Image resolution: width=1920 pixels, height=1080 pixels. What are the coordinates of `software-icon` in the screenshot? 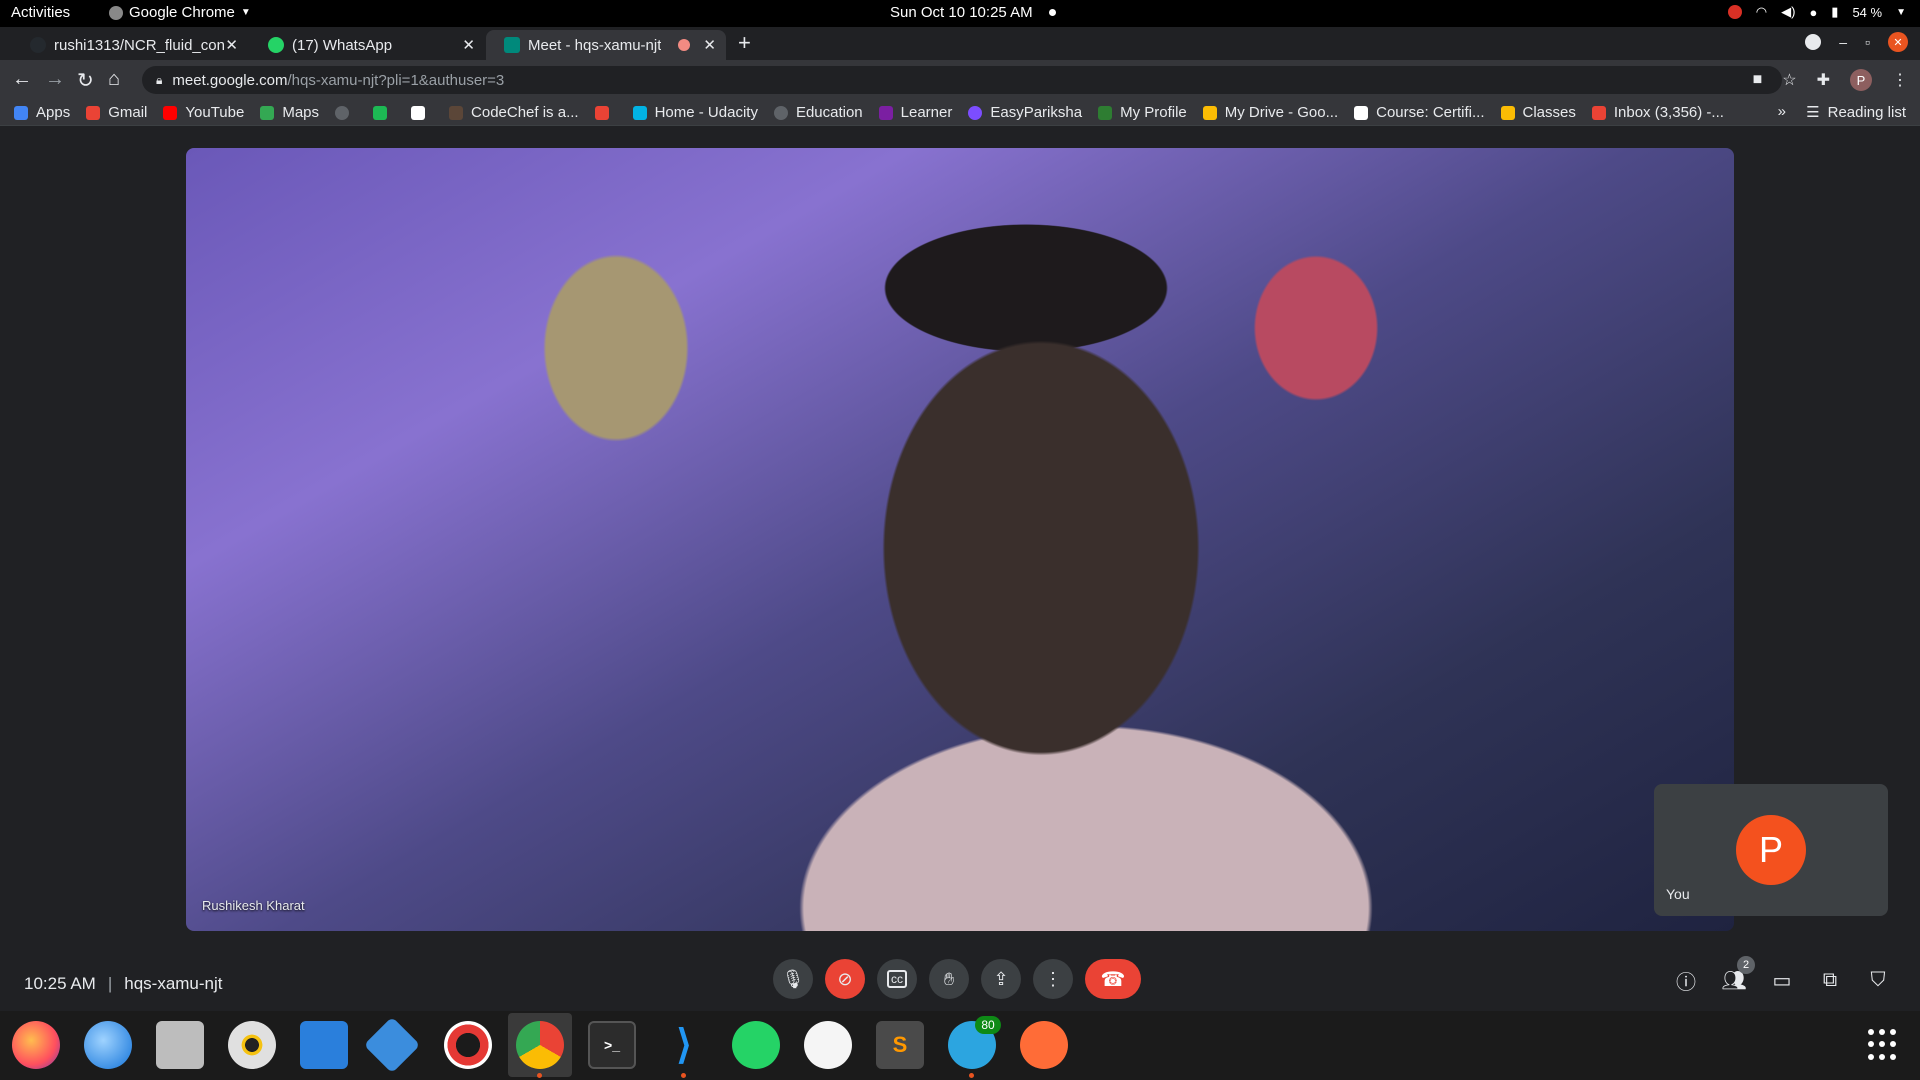 It's located at (392, 1045).